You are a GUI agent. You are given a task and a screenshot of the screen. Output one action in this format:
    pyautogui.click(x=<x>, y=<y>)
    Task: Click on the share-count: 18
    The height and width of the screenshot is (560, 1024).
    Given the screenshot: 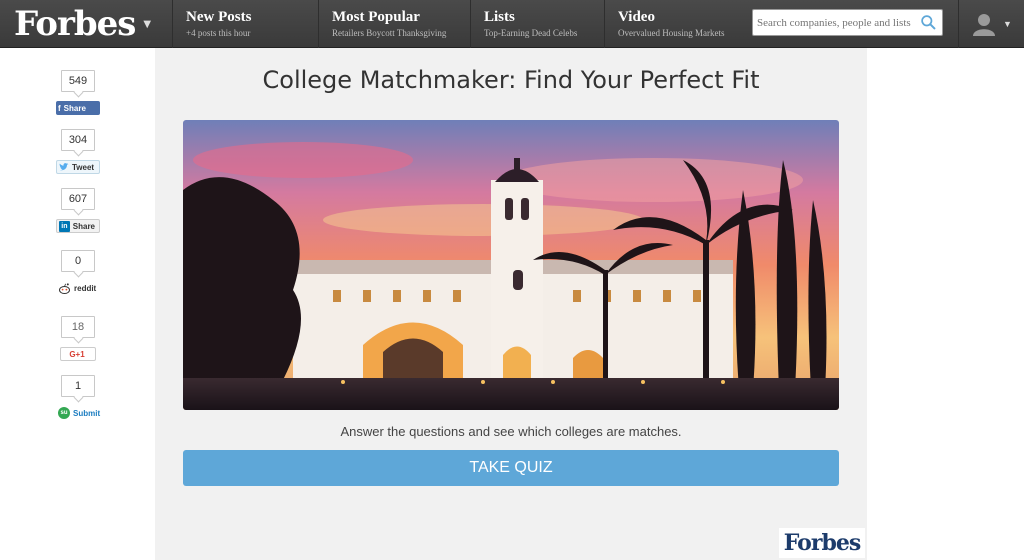 What is the action you would take?
    pyautogui.click(x=78, y=327)
    